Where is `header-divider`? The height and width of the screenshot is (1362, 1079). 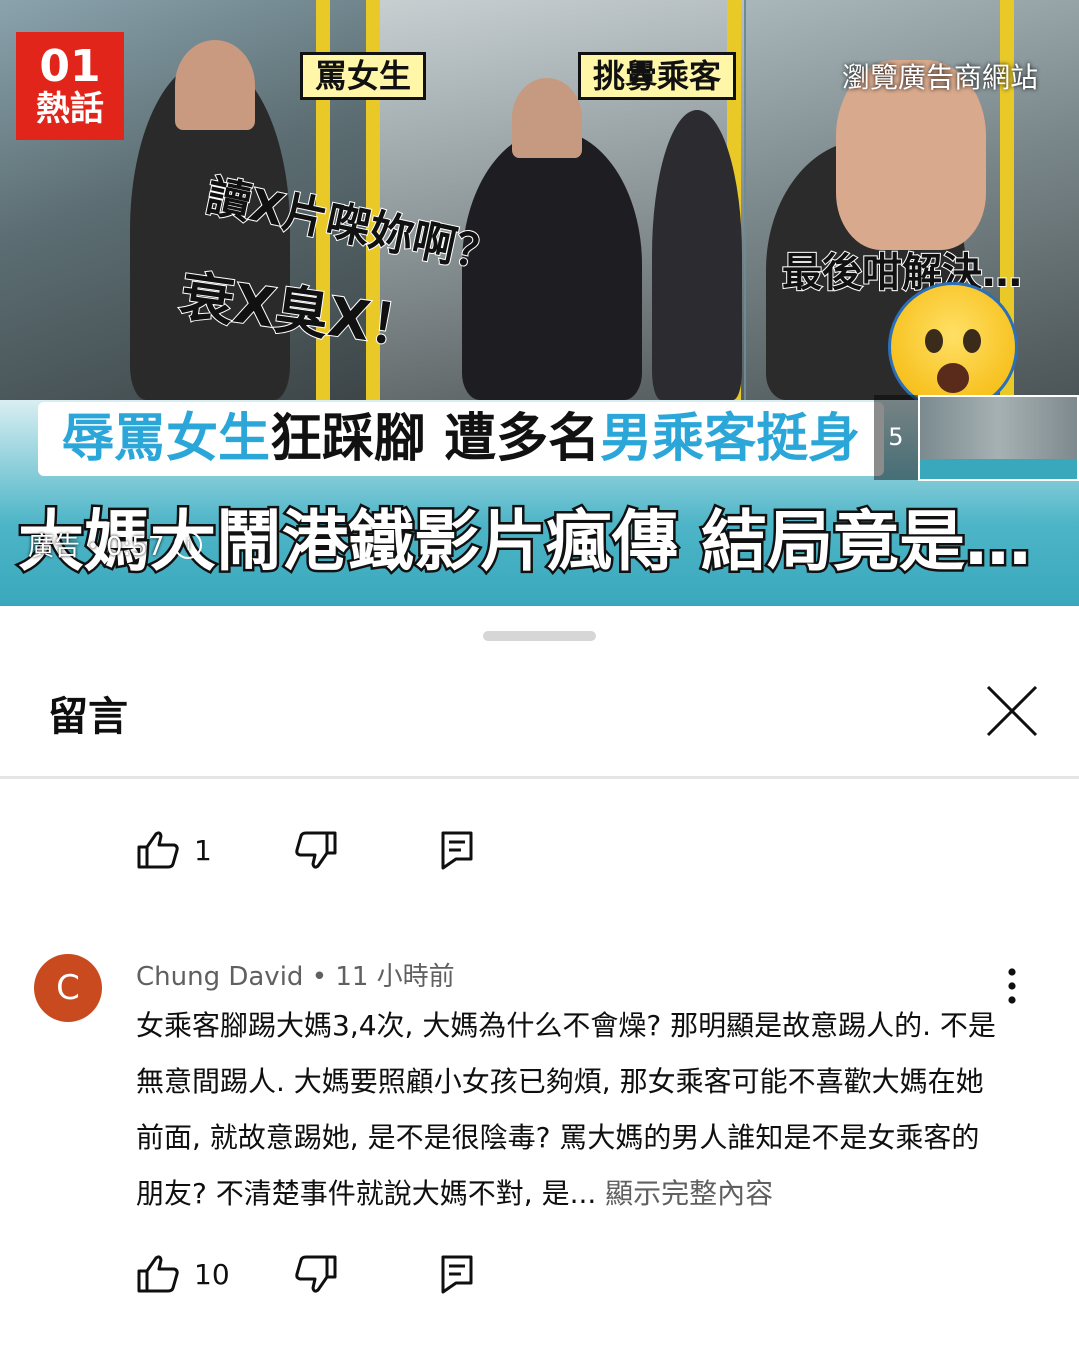
header-divider is located at coordinates (539, 777).